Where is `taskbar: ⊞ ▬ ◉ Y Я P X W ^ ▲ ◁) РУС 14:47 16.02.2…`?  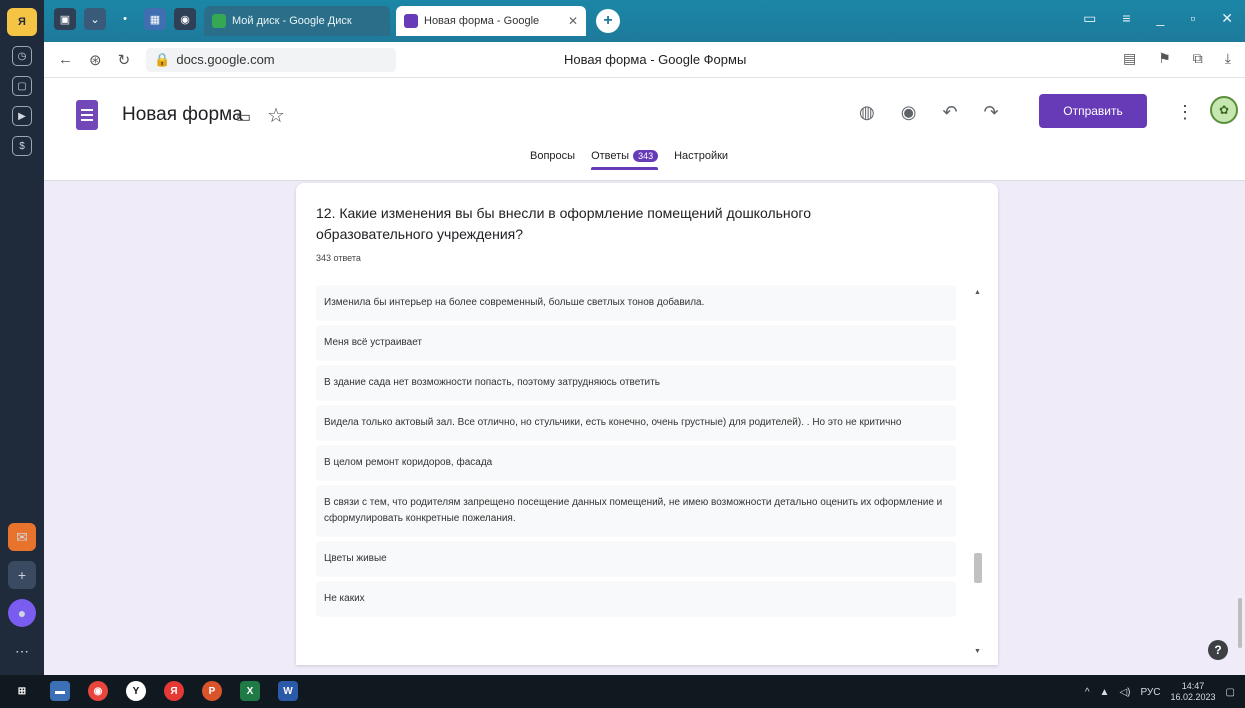 taskbar: ⊞ ▬ ◉ Y Я P X W ^ ▲ ◁) РУС 14:47 16.02.2… is located at coordinates (622, 691).